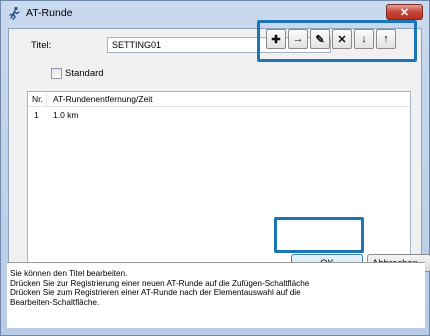 The height and width of the screenshot is (336, 430). I want to click on insert-button: →, so click(298, 39).